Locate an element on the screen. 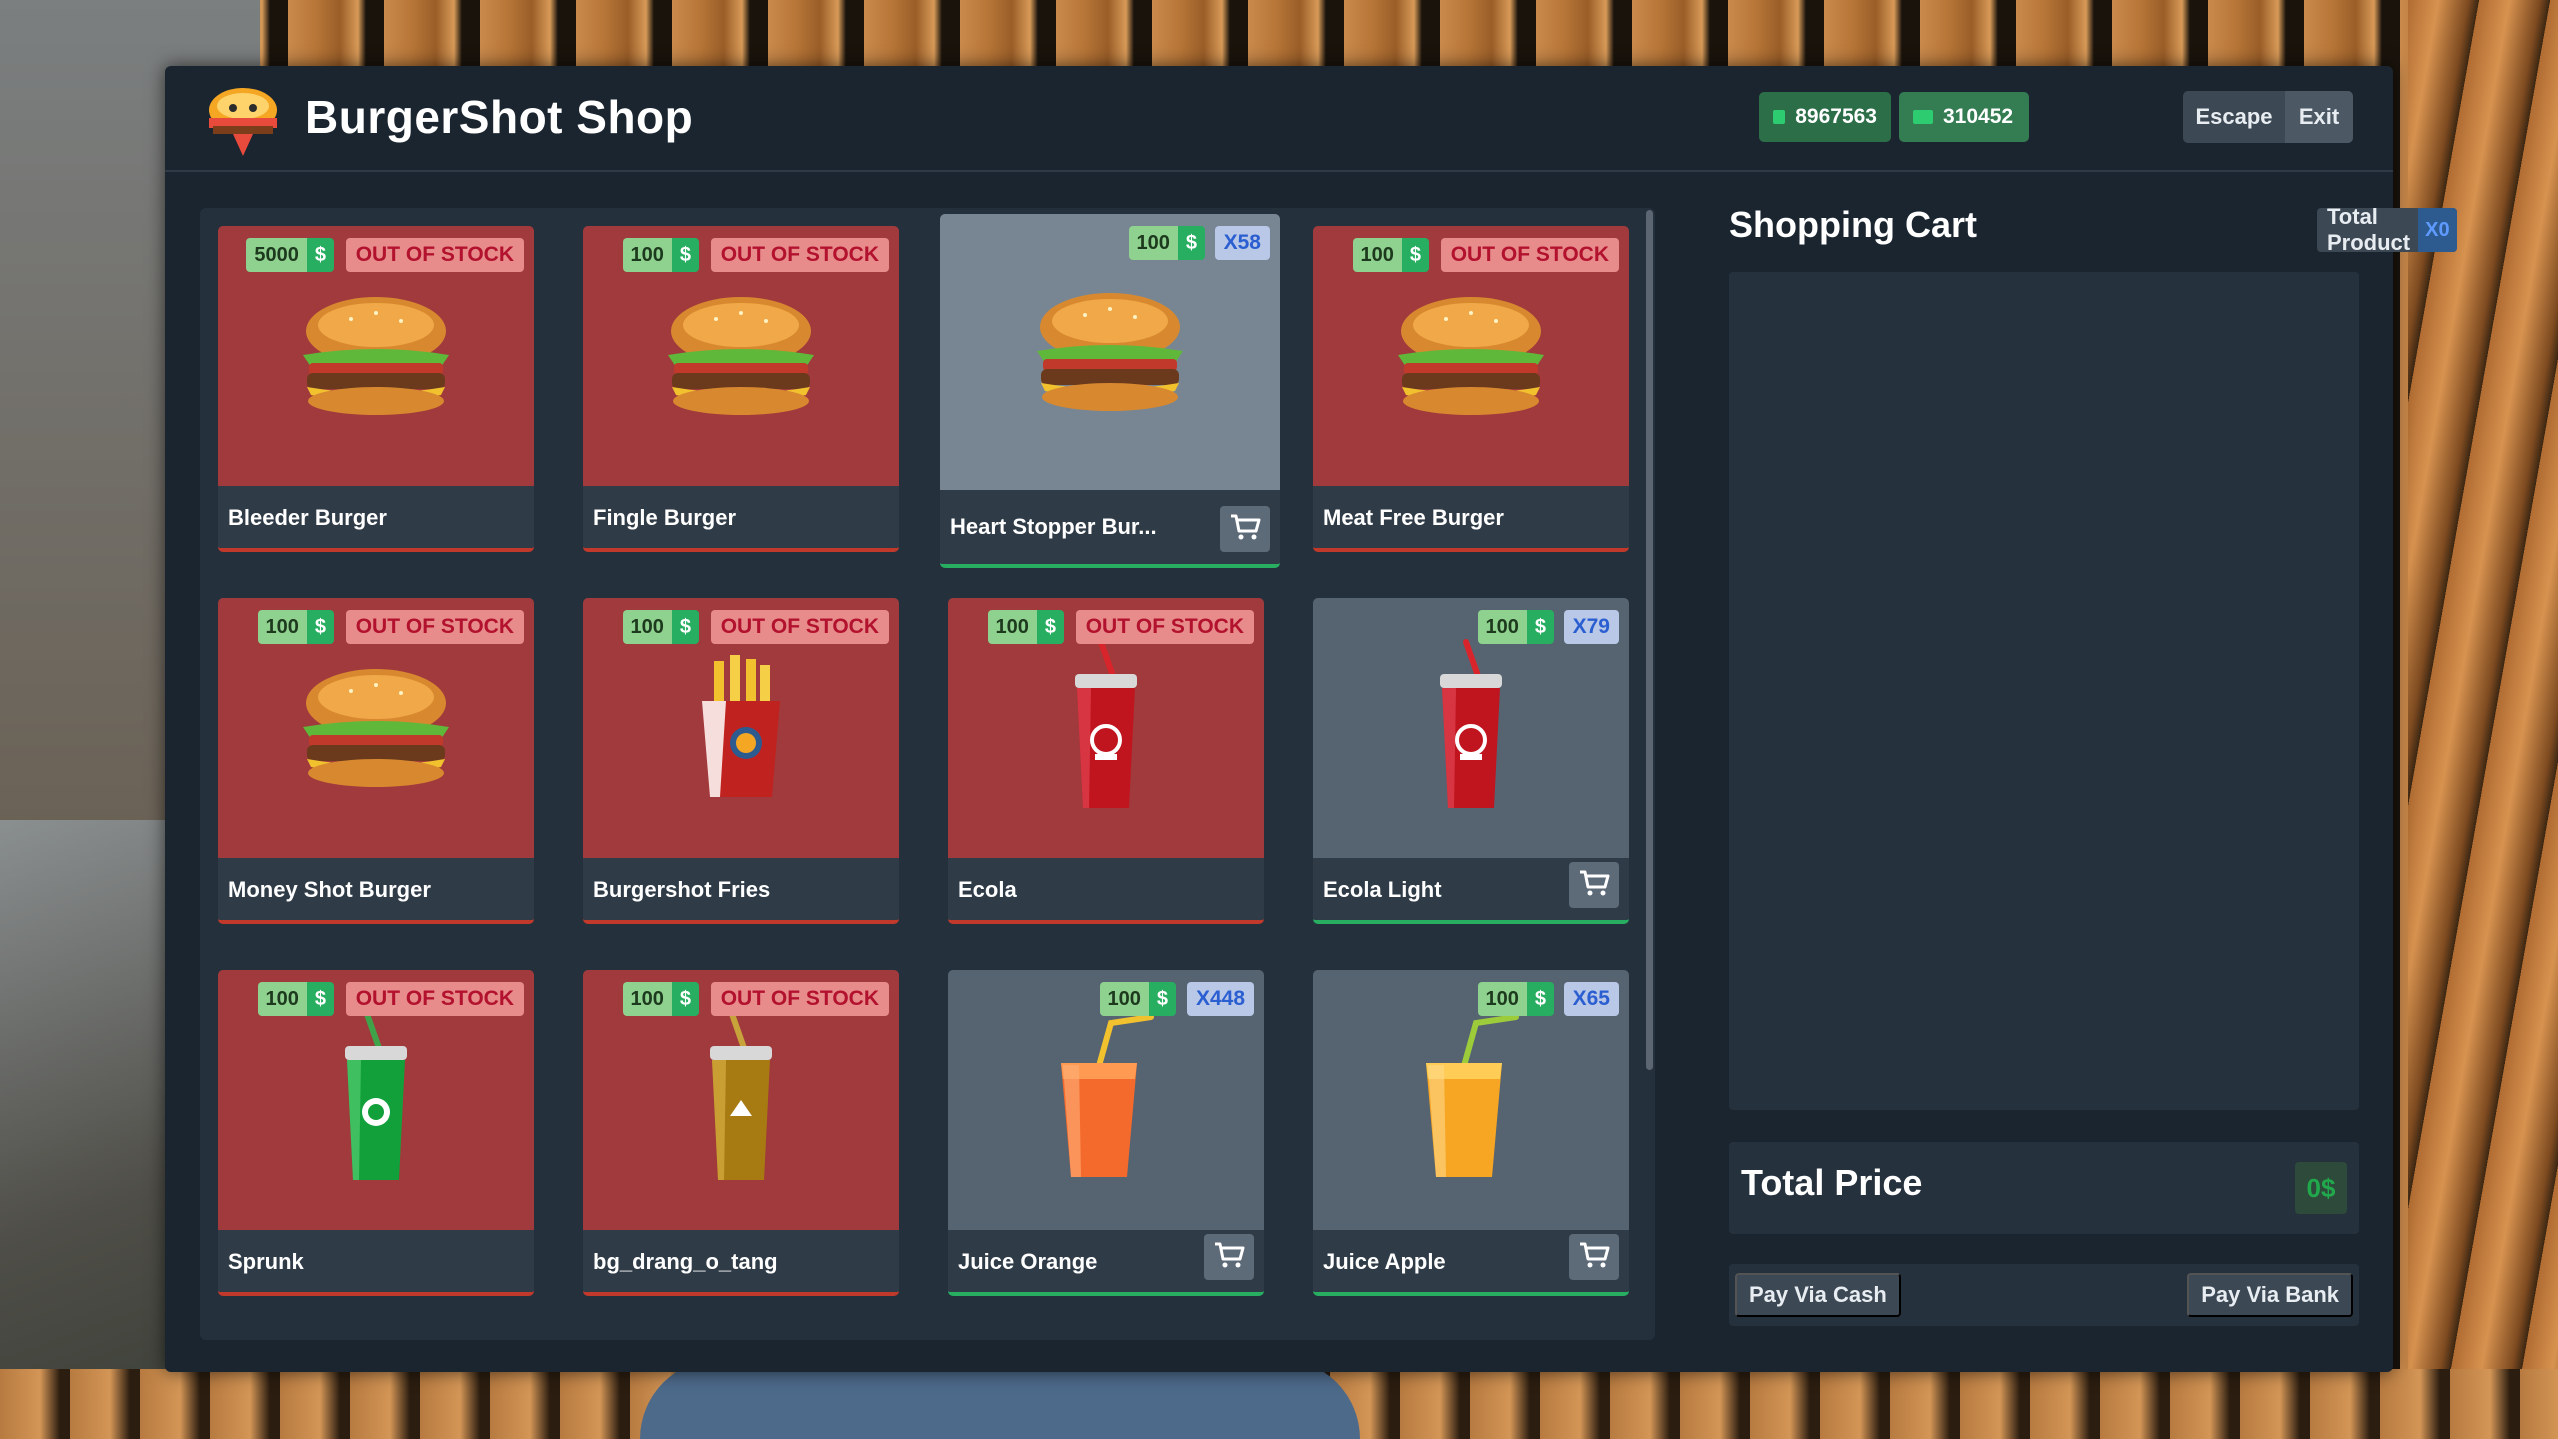  product-name-bar: Sprunk is located at coordinates (376, 1261).